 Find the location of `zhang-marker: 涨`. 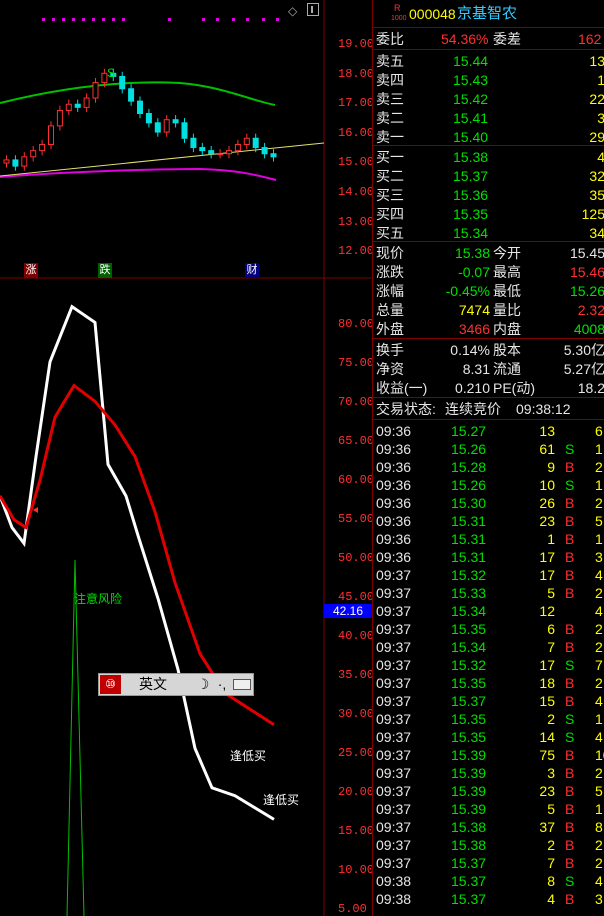

zhang-marker: 涨 is located at coordinates (31, 270).